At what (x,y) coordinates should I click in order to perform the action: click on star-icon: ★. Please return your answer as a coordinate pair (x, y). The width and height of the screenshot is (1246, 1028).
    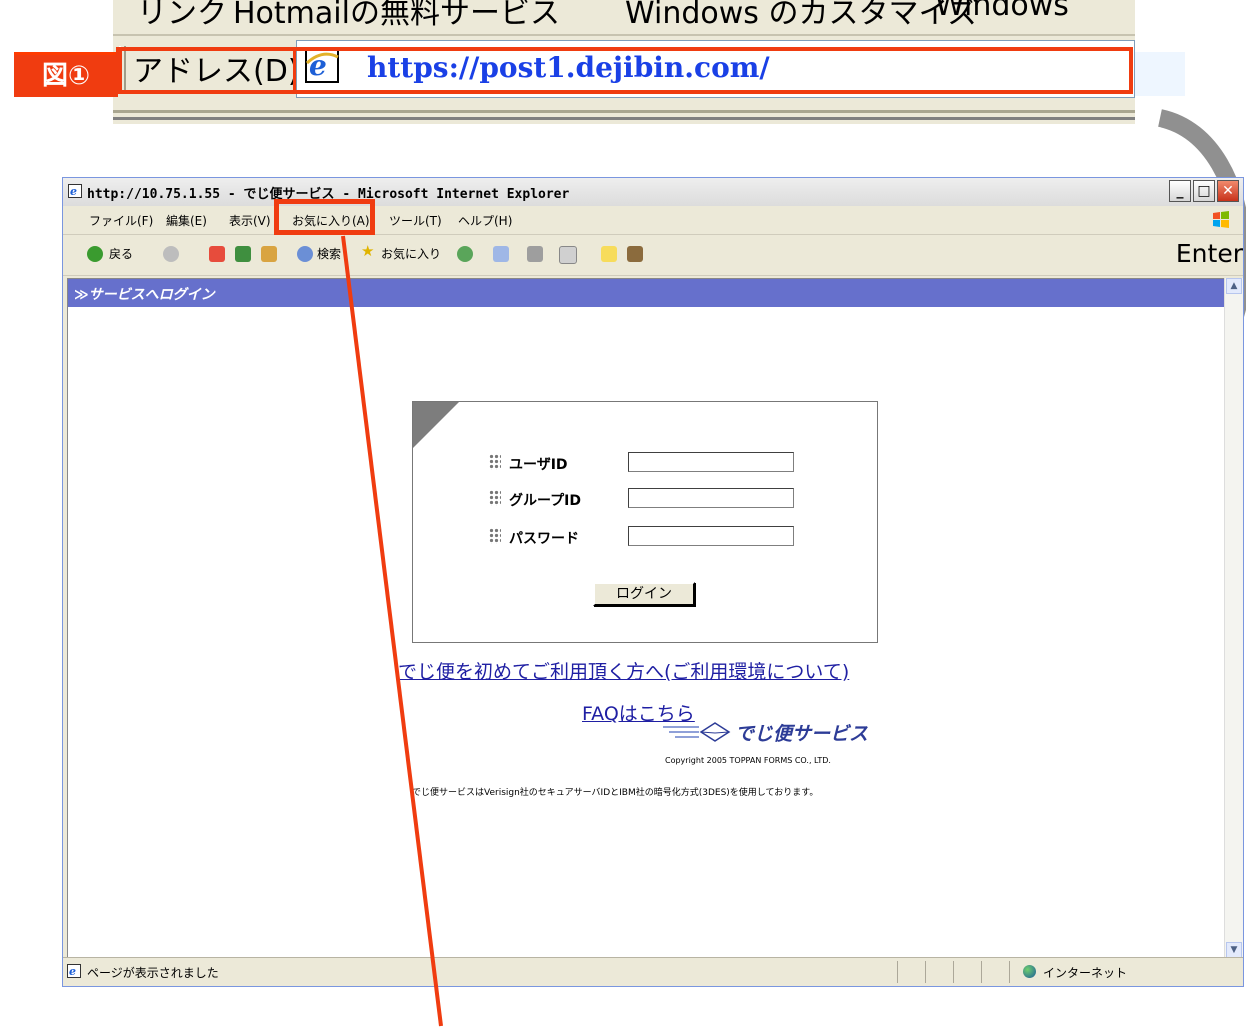
    Looking at the image, I should click on (367, 251).